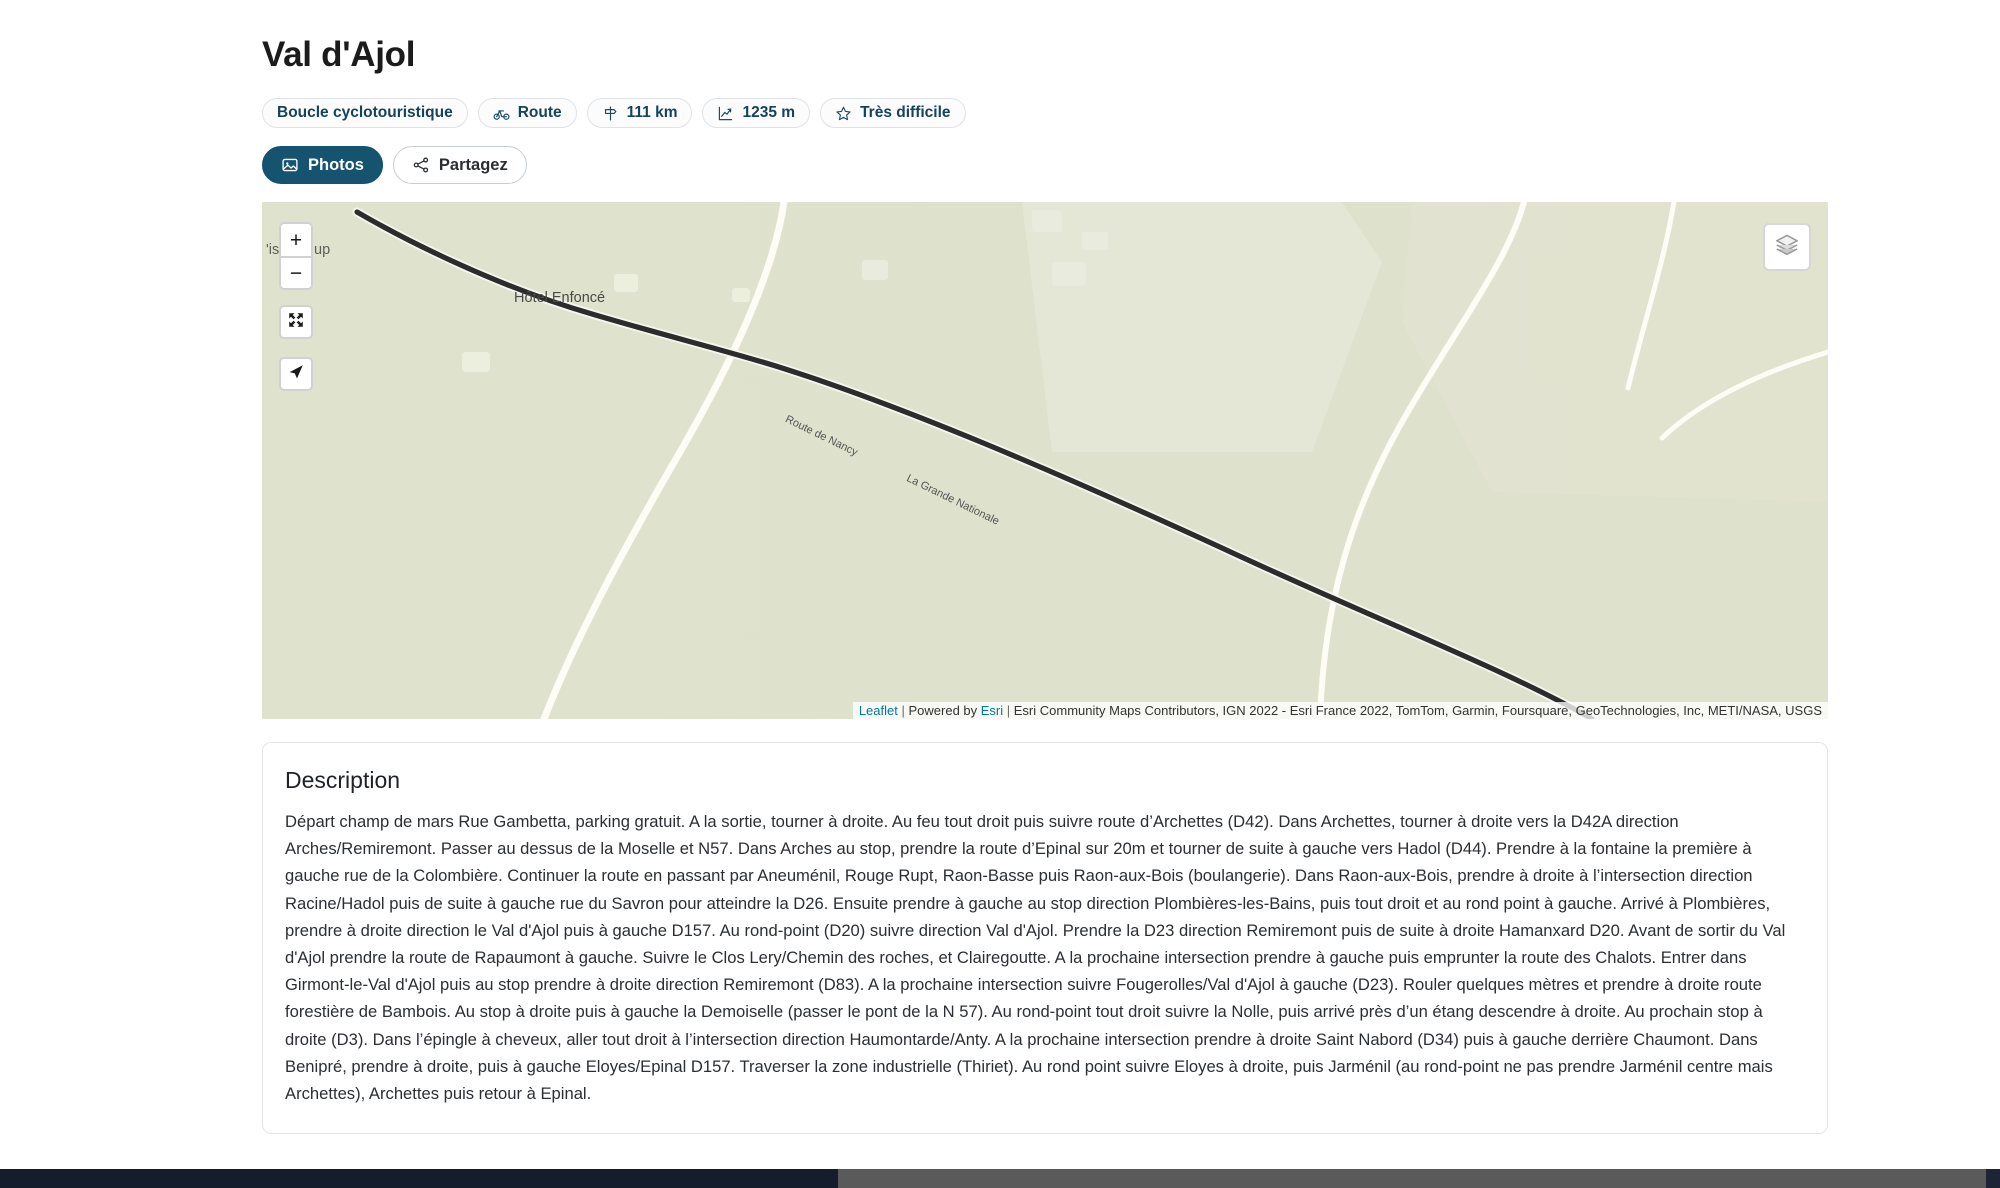  I want to click on badge-distance: 111 km, so click(639, 113).